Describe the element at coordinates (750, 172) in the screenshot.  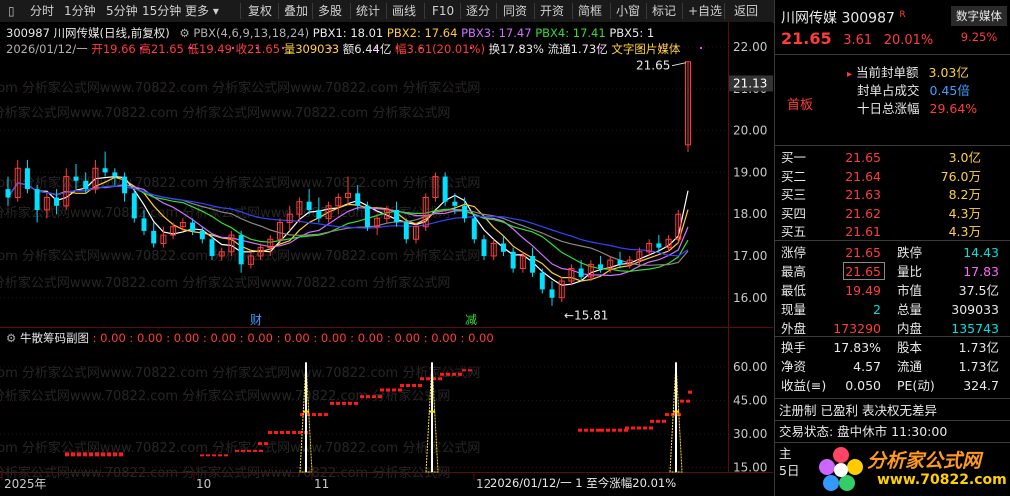
I see `y-tick-label: 19.00` at that location.